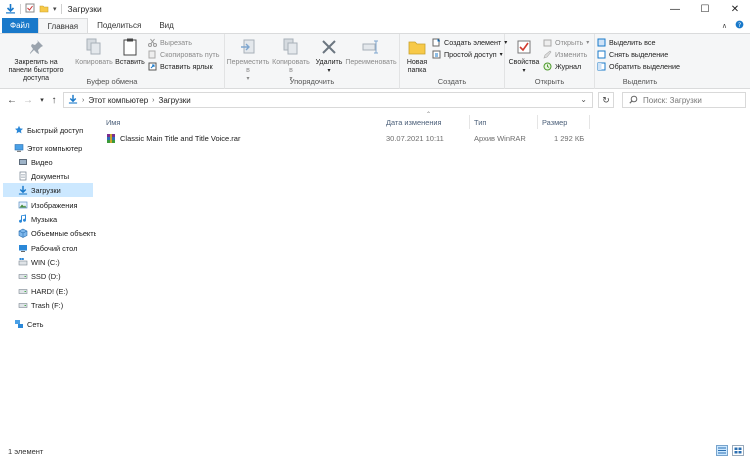 The image size is (750, 460). Describe the element at coordinates (547, 66) in the screenshot. I see `history-icon` at that location.